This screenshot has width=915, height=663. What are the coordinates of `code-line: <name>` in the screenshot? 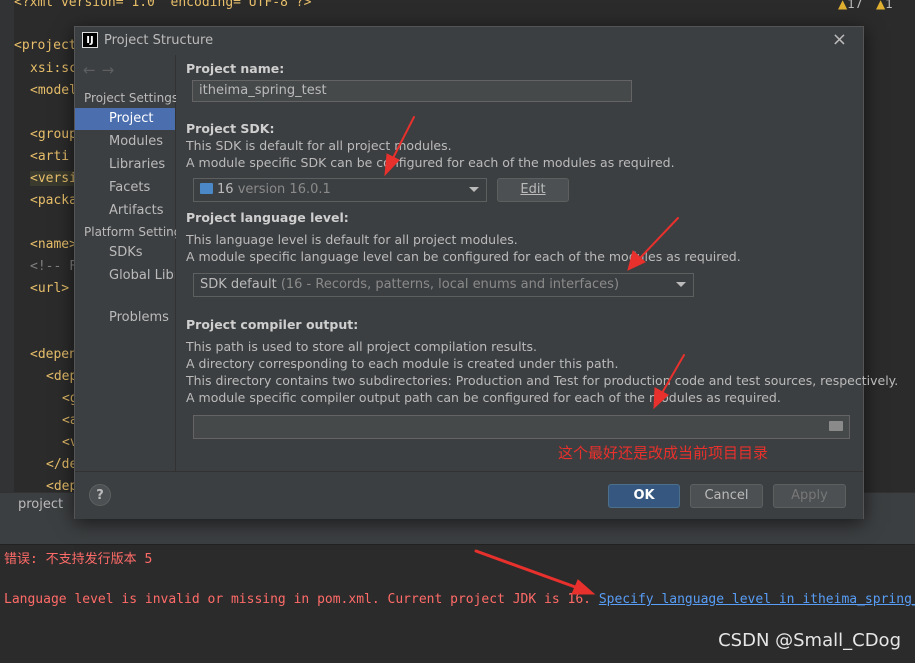 It's located at (53, 244).